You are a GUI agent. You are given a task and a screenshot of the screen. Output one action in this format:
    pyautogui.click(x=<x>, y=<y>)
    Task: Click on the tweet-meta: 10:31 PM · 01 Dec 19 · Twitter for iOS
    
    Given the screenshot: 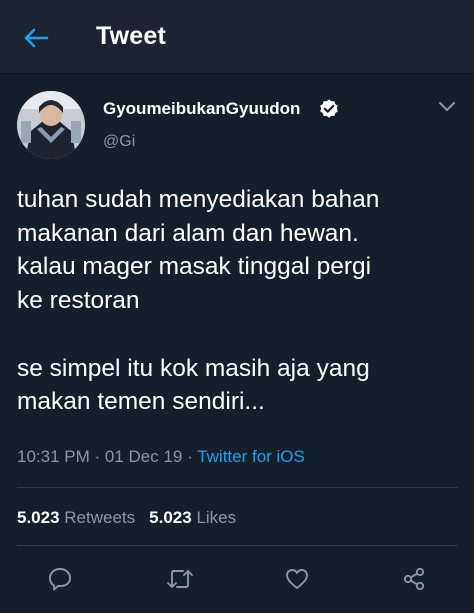 What is the action you would take?
    pyautogui.click(x=161, y=457)
    